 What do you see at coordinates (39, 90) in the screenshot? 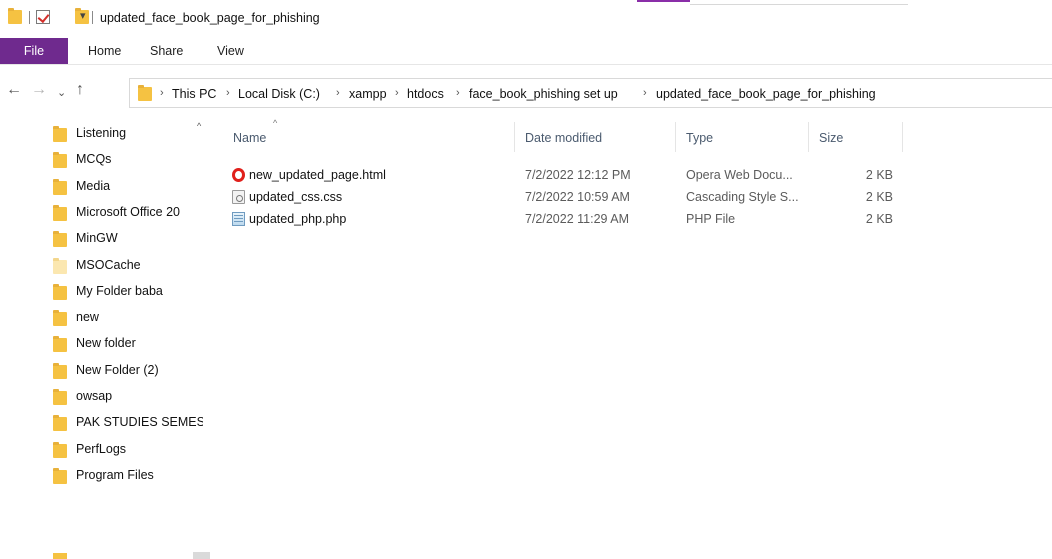
I see `forward-arrow-icon: →` at bounding box center [39, 90].